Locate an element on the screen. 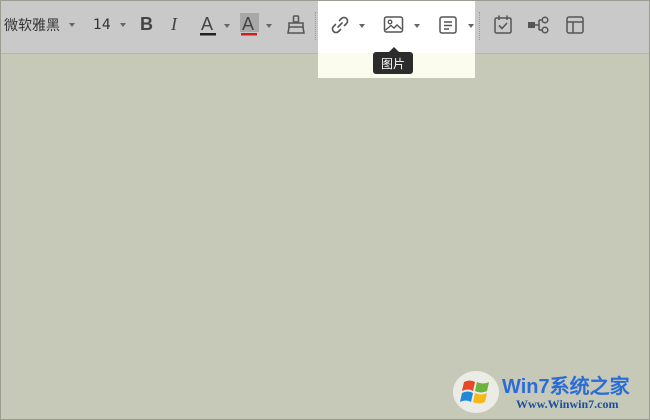 This screenshot has width=650, height=420. font-size-select: 14 is located at coordinates (109, 25).